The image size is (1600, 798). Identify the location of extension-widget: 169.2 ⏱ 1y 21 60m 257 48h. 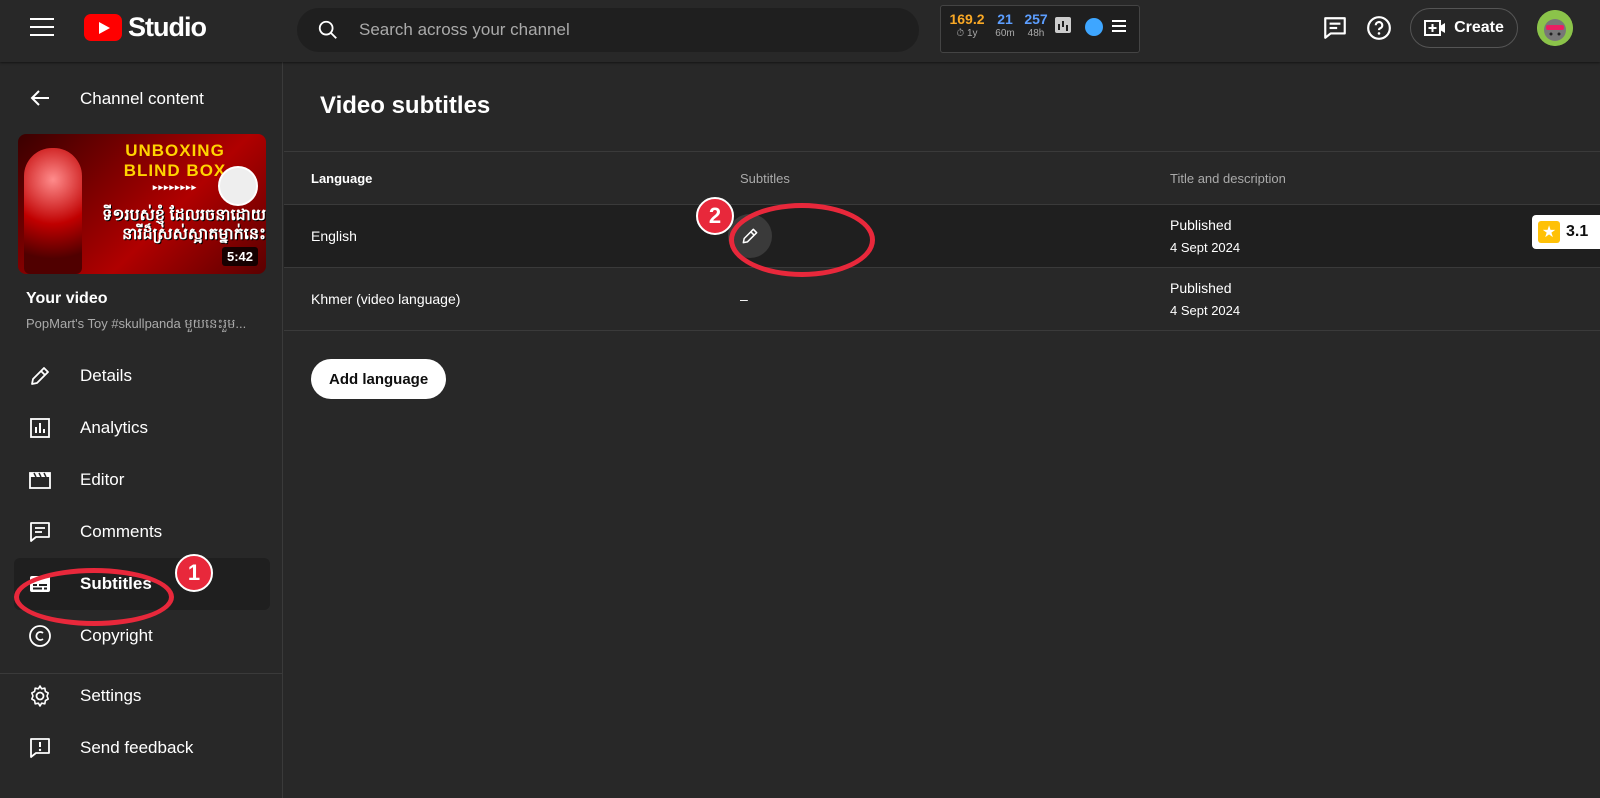
(1040, 29).